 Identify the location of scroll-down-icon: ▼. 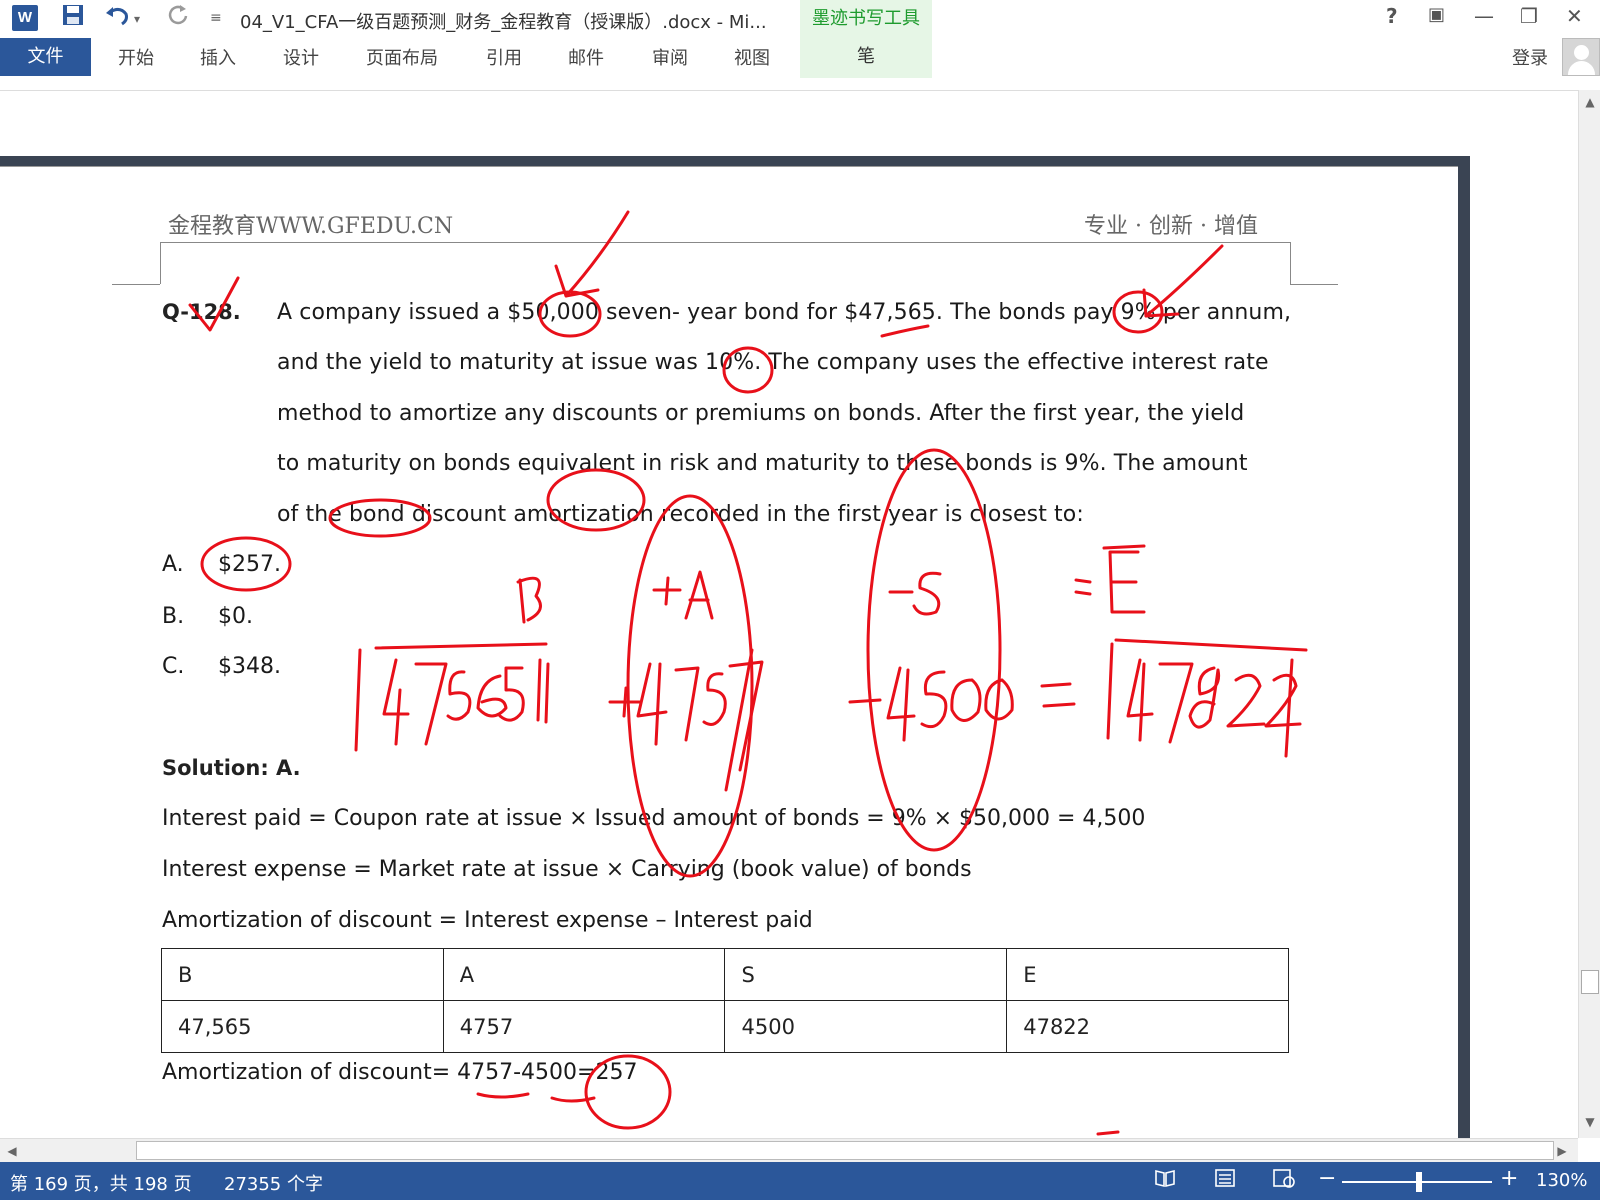
(1590, 1122).